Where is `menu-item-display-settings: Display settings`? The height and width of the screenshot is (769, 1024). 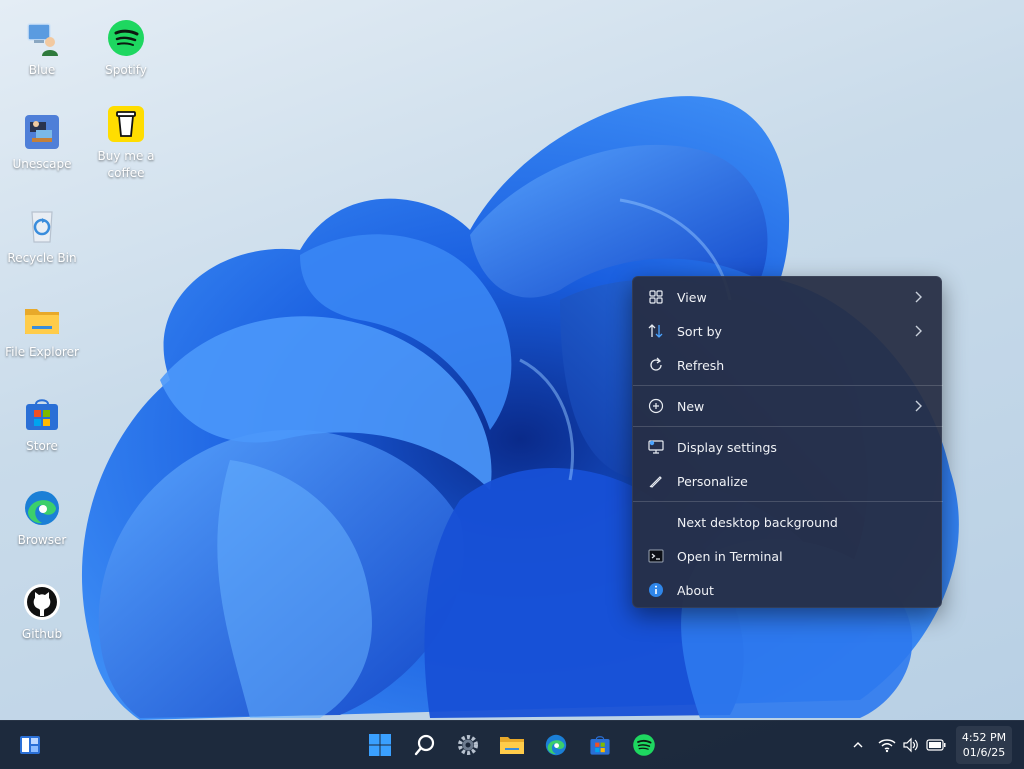
menu-item-display-settings: Display settings is located at coordinates (787, 447).